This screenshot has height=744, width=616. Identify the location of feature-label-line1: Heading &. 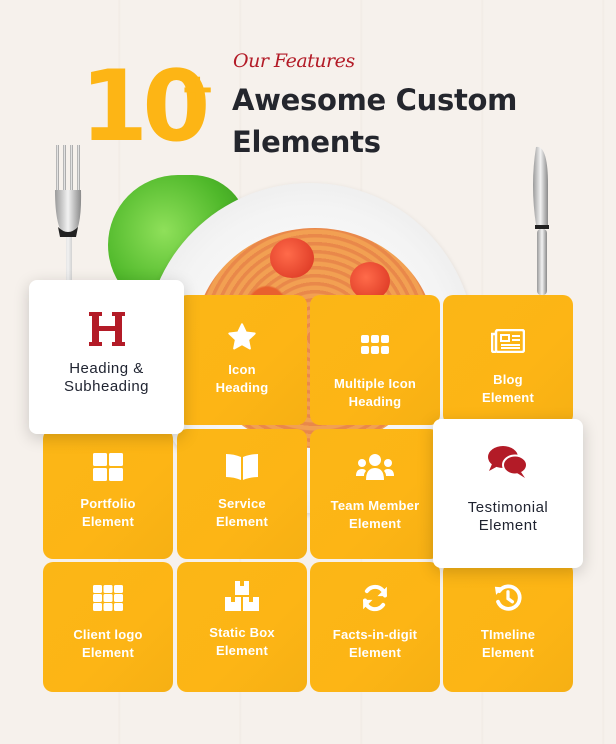
(106, 368).